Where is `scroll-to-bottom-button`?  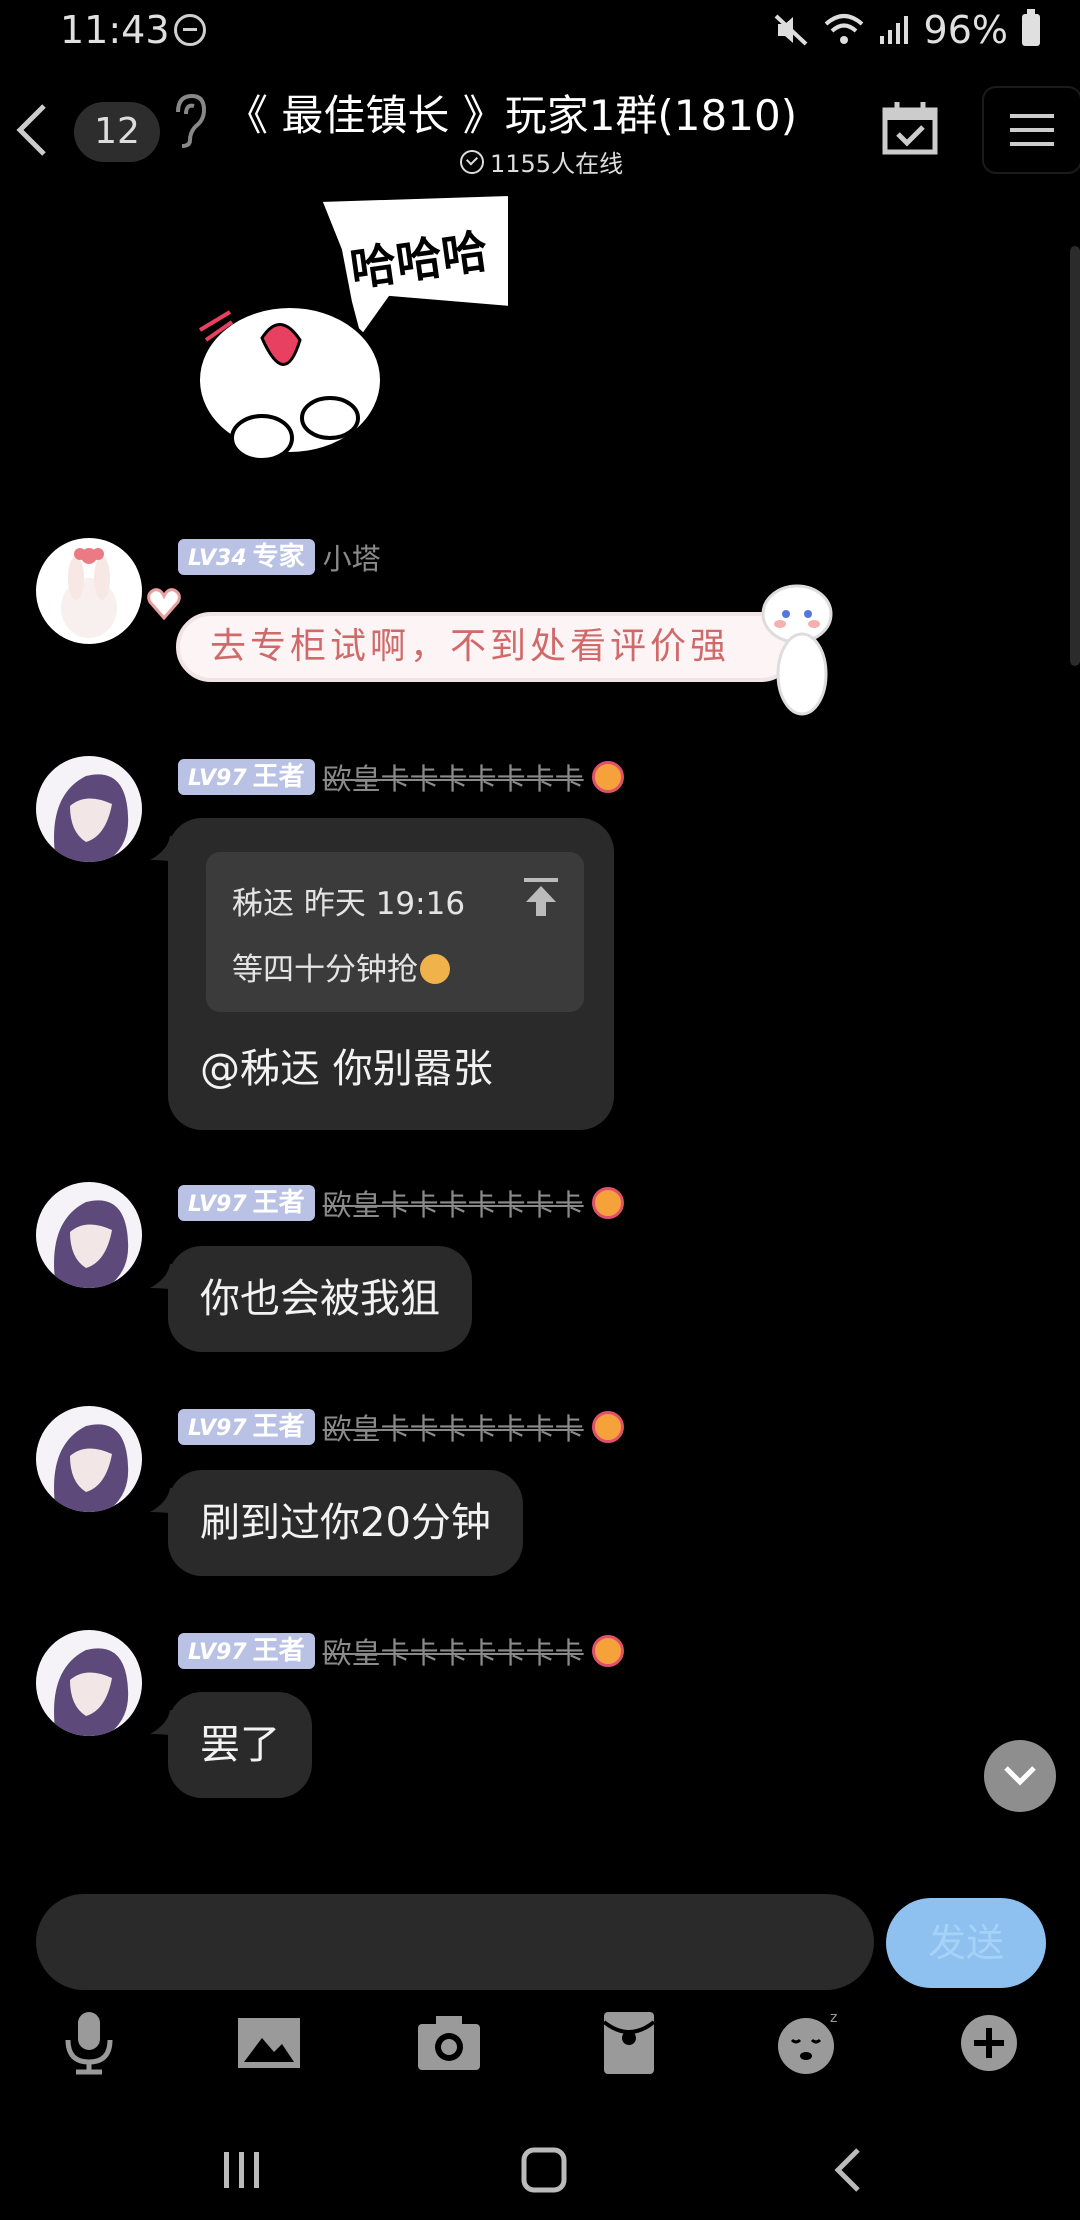
scroll-to-bottom-button is located at coordinates (1020, 1776).